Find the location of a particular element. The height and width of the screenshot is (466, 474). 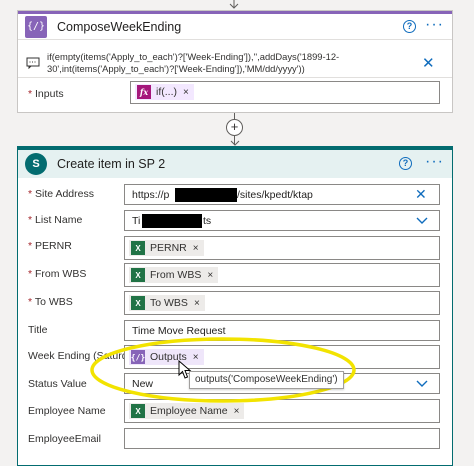

fx-icon: fx is located at coordinates (144, 92).